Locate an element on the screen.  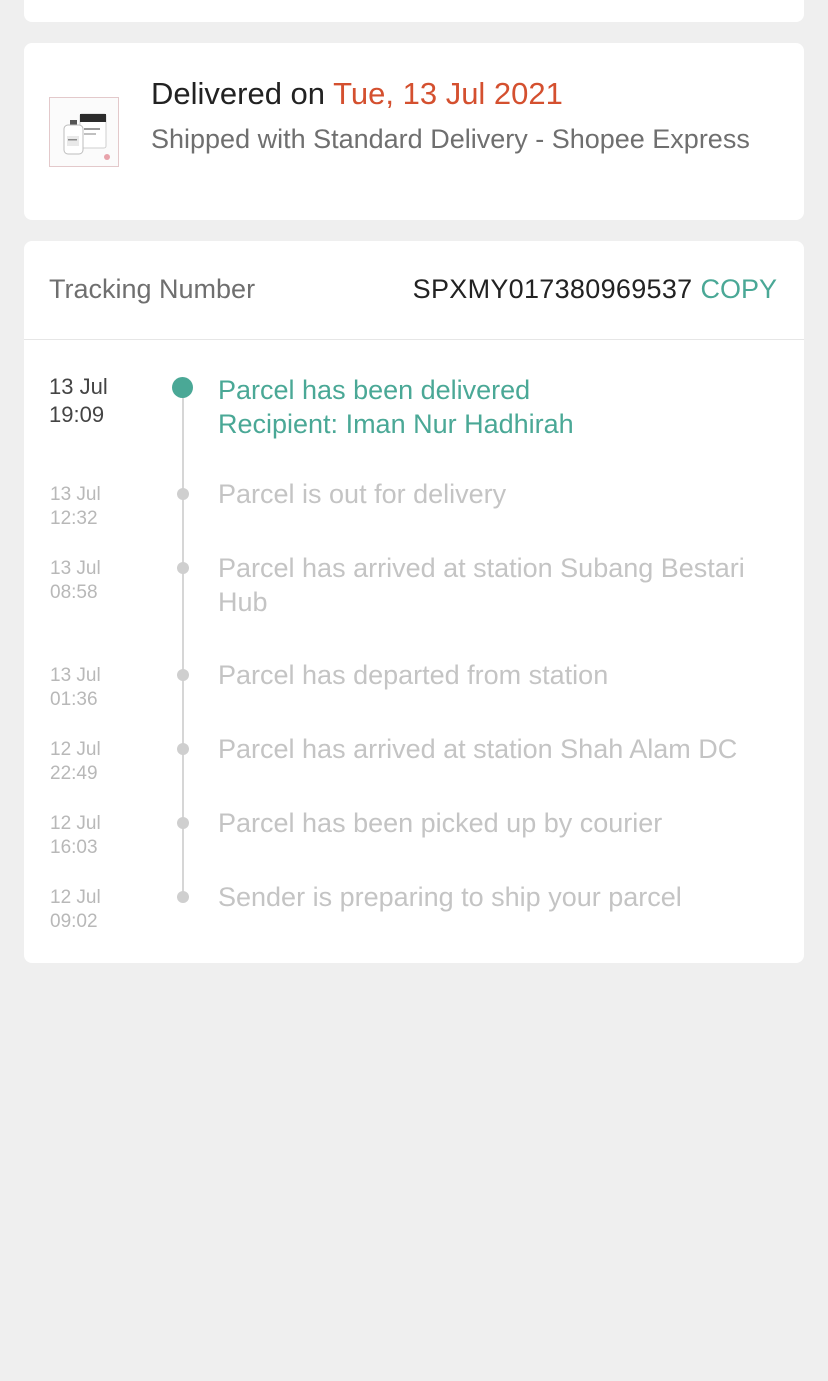
event-timestamp: 13 Jul 19:09 is located at coordinates (94, 401).